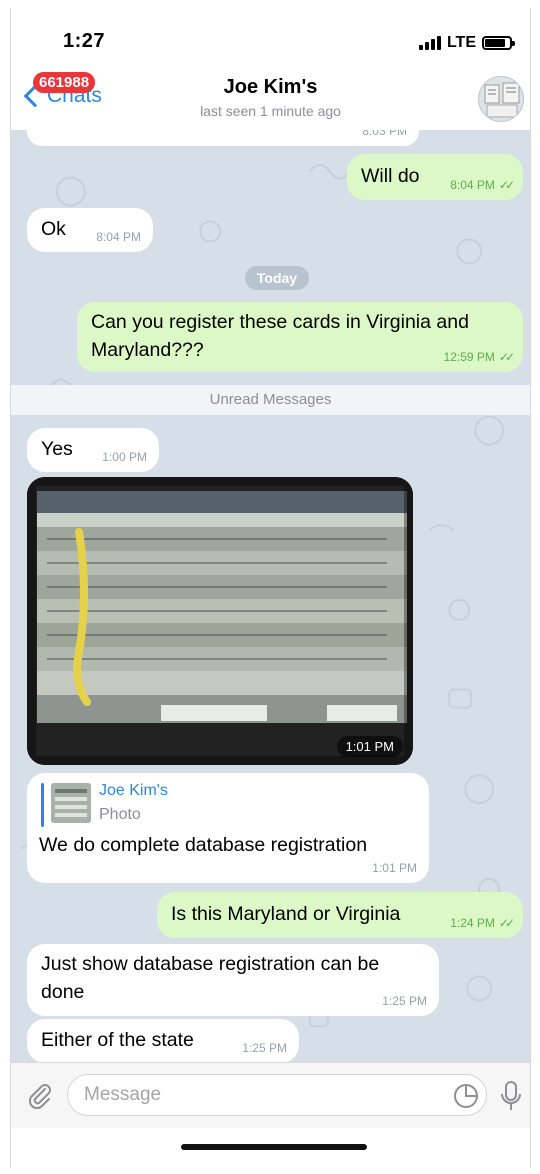  What do you see at coordinates (277, 1095) in the screenshot?
I see `message-input: Message` at bounding box center [277, 1095].